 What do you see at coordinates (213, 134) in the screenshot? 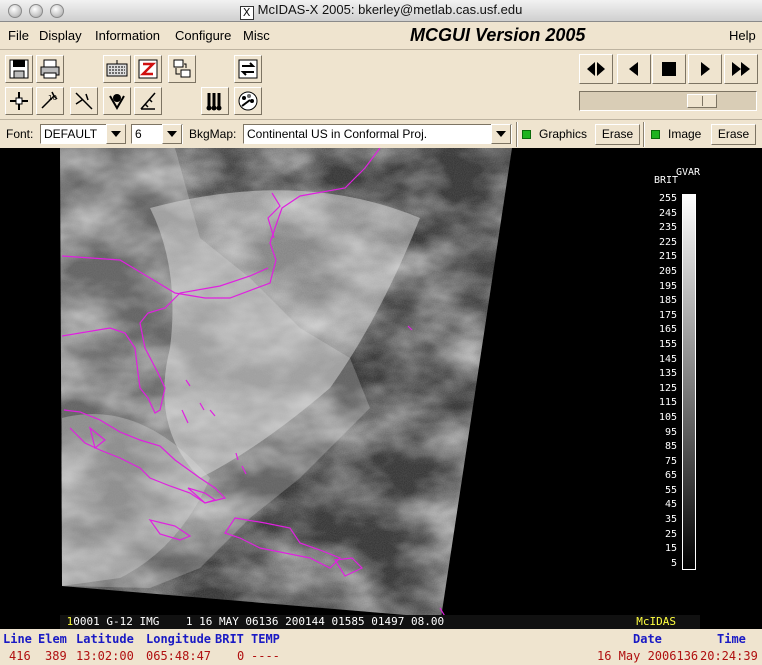
I see `bkgmap-label: BkgMap:` at bounding box center [213, 134].